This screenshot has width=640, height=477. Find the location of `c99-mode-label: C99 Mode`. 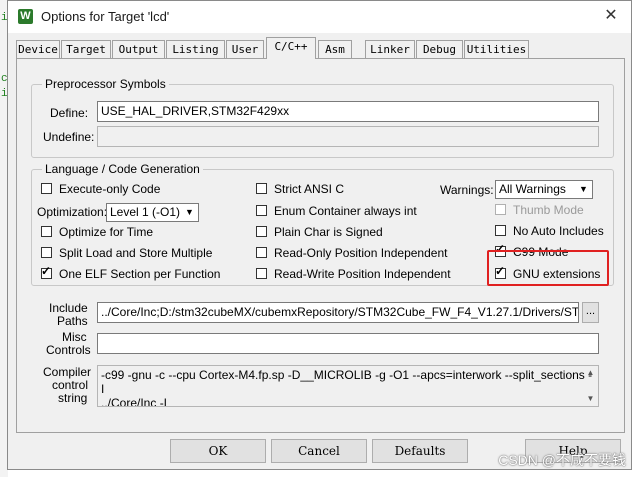

c99-mode-label: C99 Mode is located at coordinates (541, 252).